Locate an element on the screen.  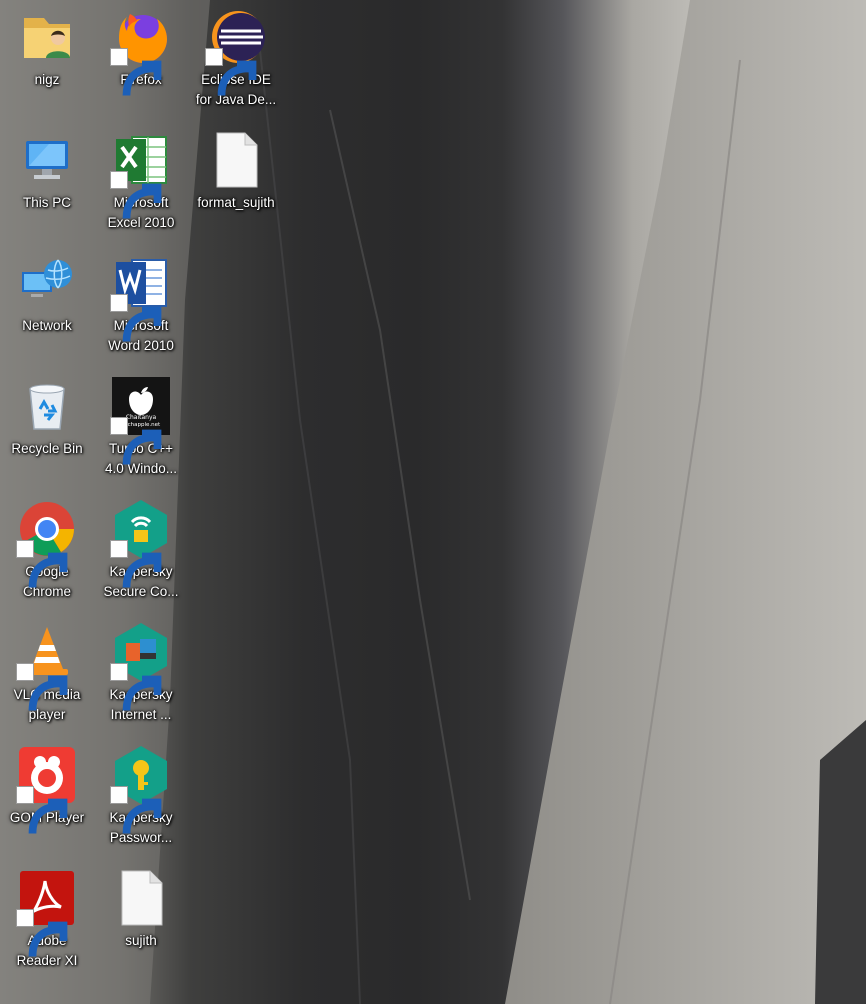
icon-label: This PC is located at coordinates (46, 202).